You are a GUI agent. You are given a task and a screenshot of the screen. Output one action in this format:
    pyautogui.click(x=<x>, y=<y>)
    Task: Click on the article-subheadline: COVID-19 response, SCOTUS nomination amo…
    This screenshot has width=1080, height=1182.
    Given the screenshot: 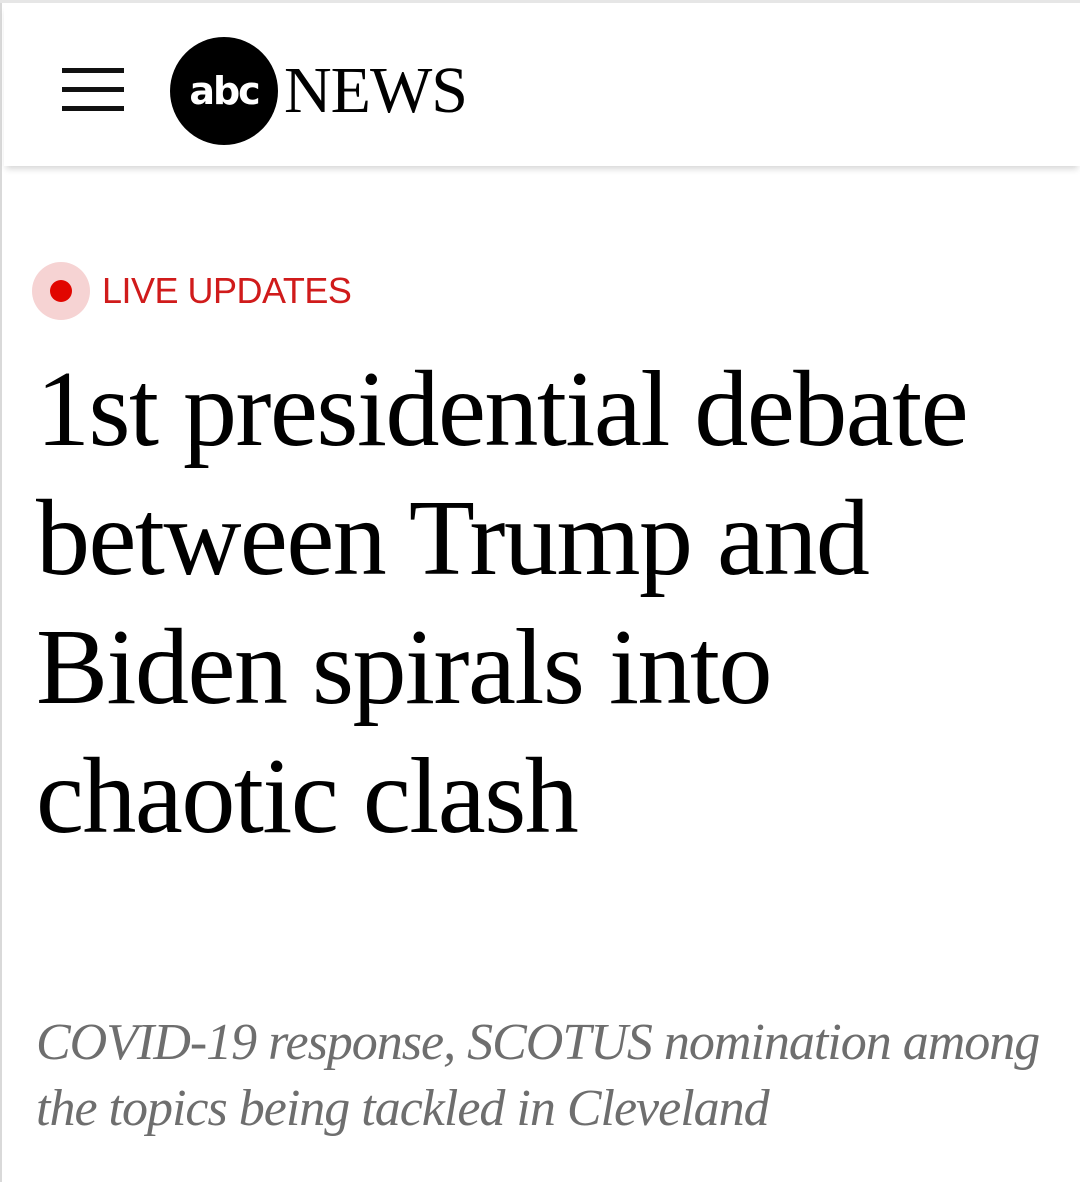 What is the action you would take?
    pyautogui.click(x=538, y=1075)
    